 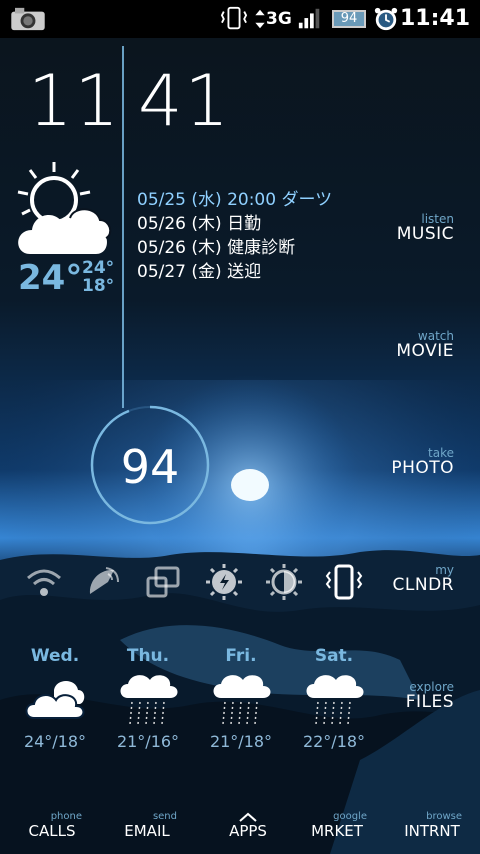 What do you see at coordinates (432, 831) in the screenshot?
I see `dock-label: INTRNT` at bounding box center [432, 831].